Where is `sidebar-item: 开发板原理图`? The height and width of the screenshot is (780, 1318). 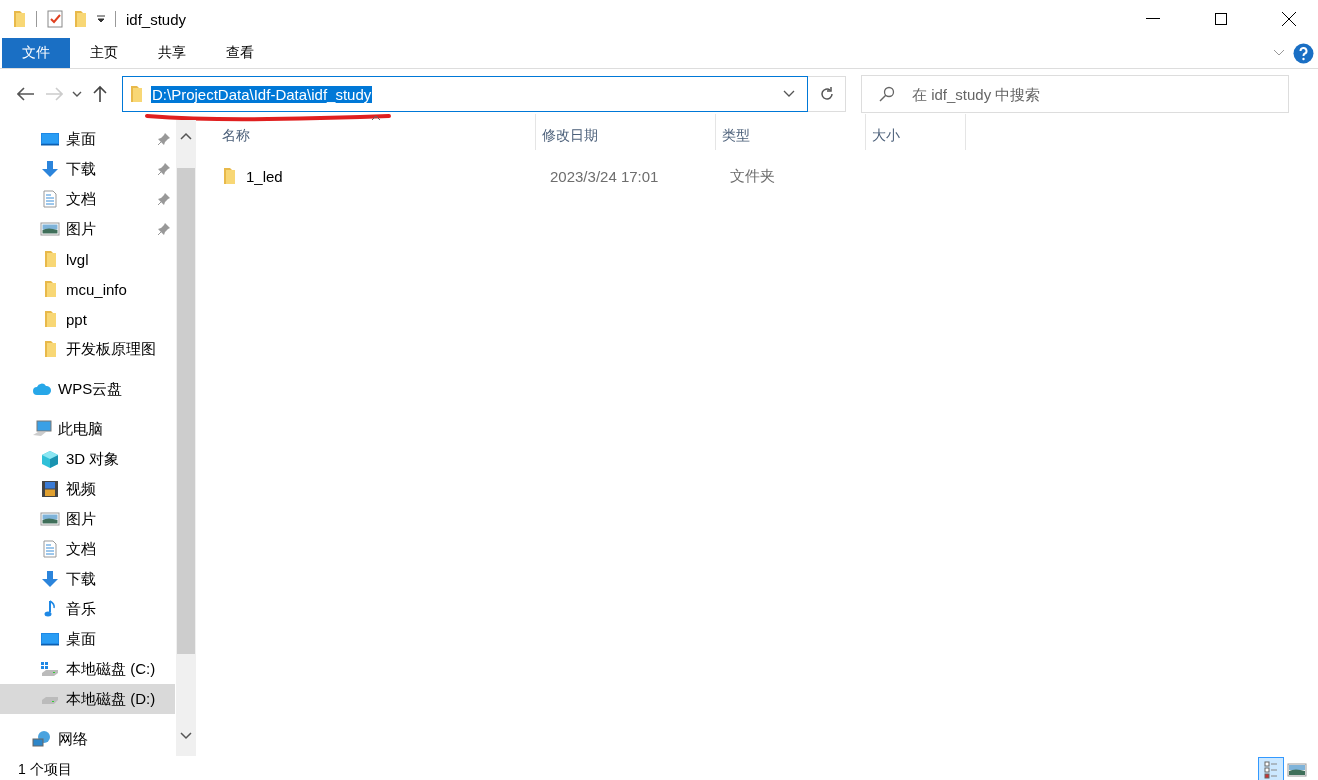 sidebar-item: 开发板原理图 is located at coordinates (87, 349).